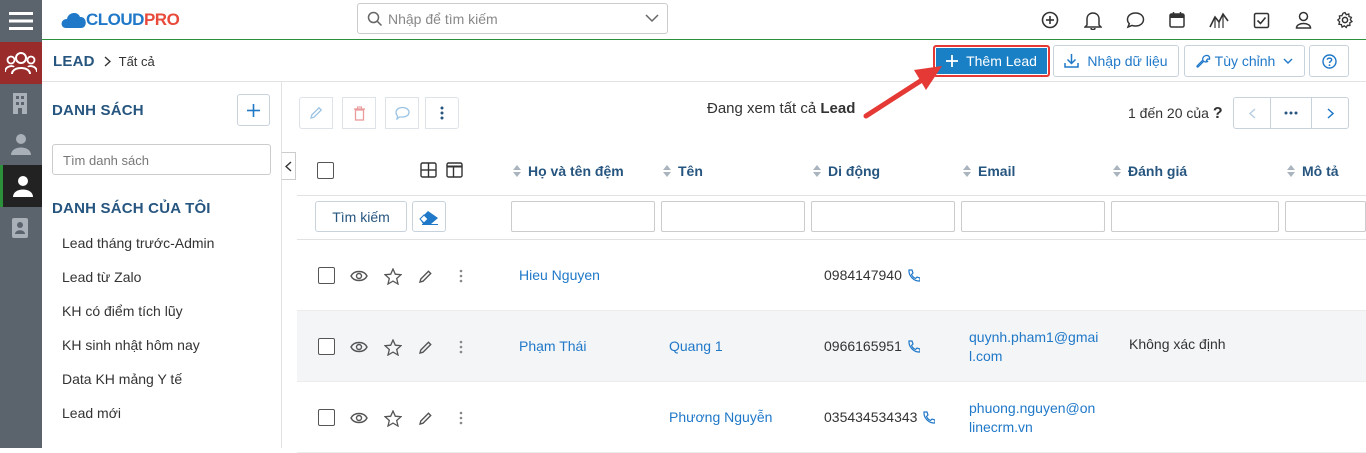 Image resolution: width=1366 pixels, height=453 pixels. Describe the element at coordinates (583, 216) in the screenshot. I see `filter-input-last-name` at that location.